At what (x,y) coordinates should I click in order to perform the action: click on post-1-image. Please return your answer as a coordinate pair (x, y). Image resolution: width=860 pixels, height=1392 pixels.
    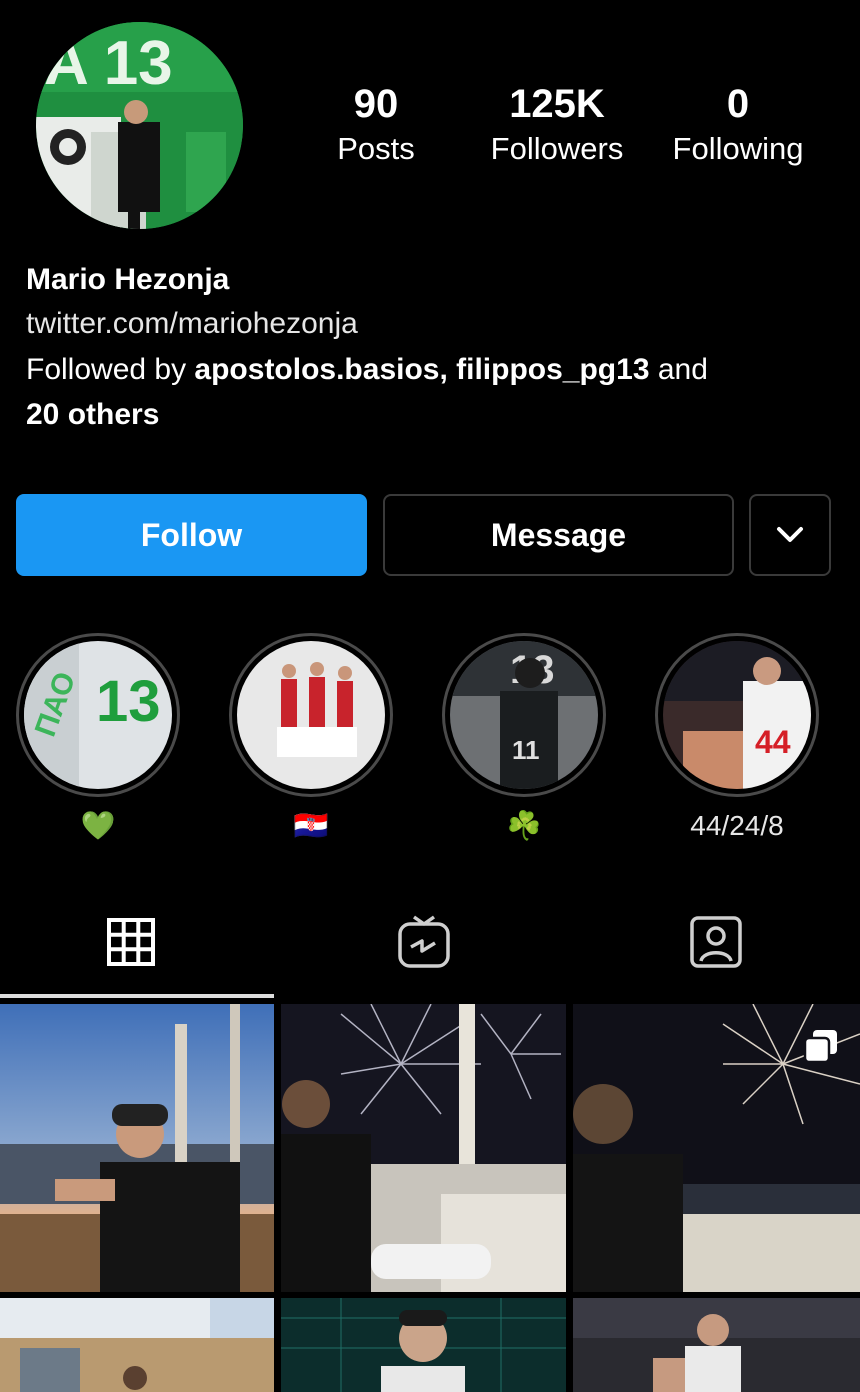
    Looking at the image, I should click on (137, 1148).